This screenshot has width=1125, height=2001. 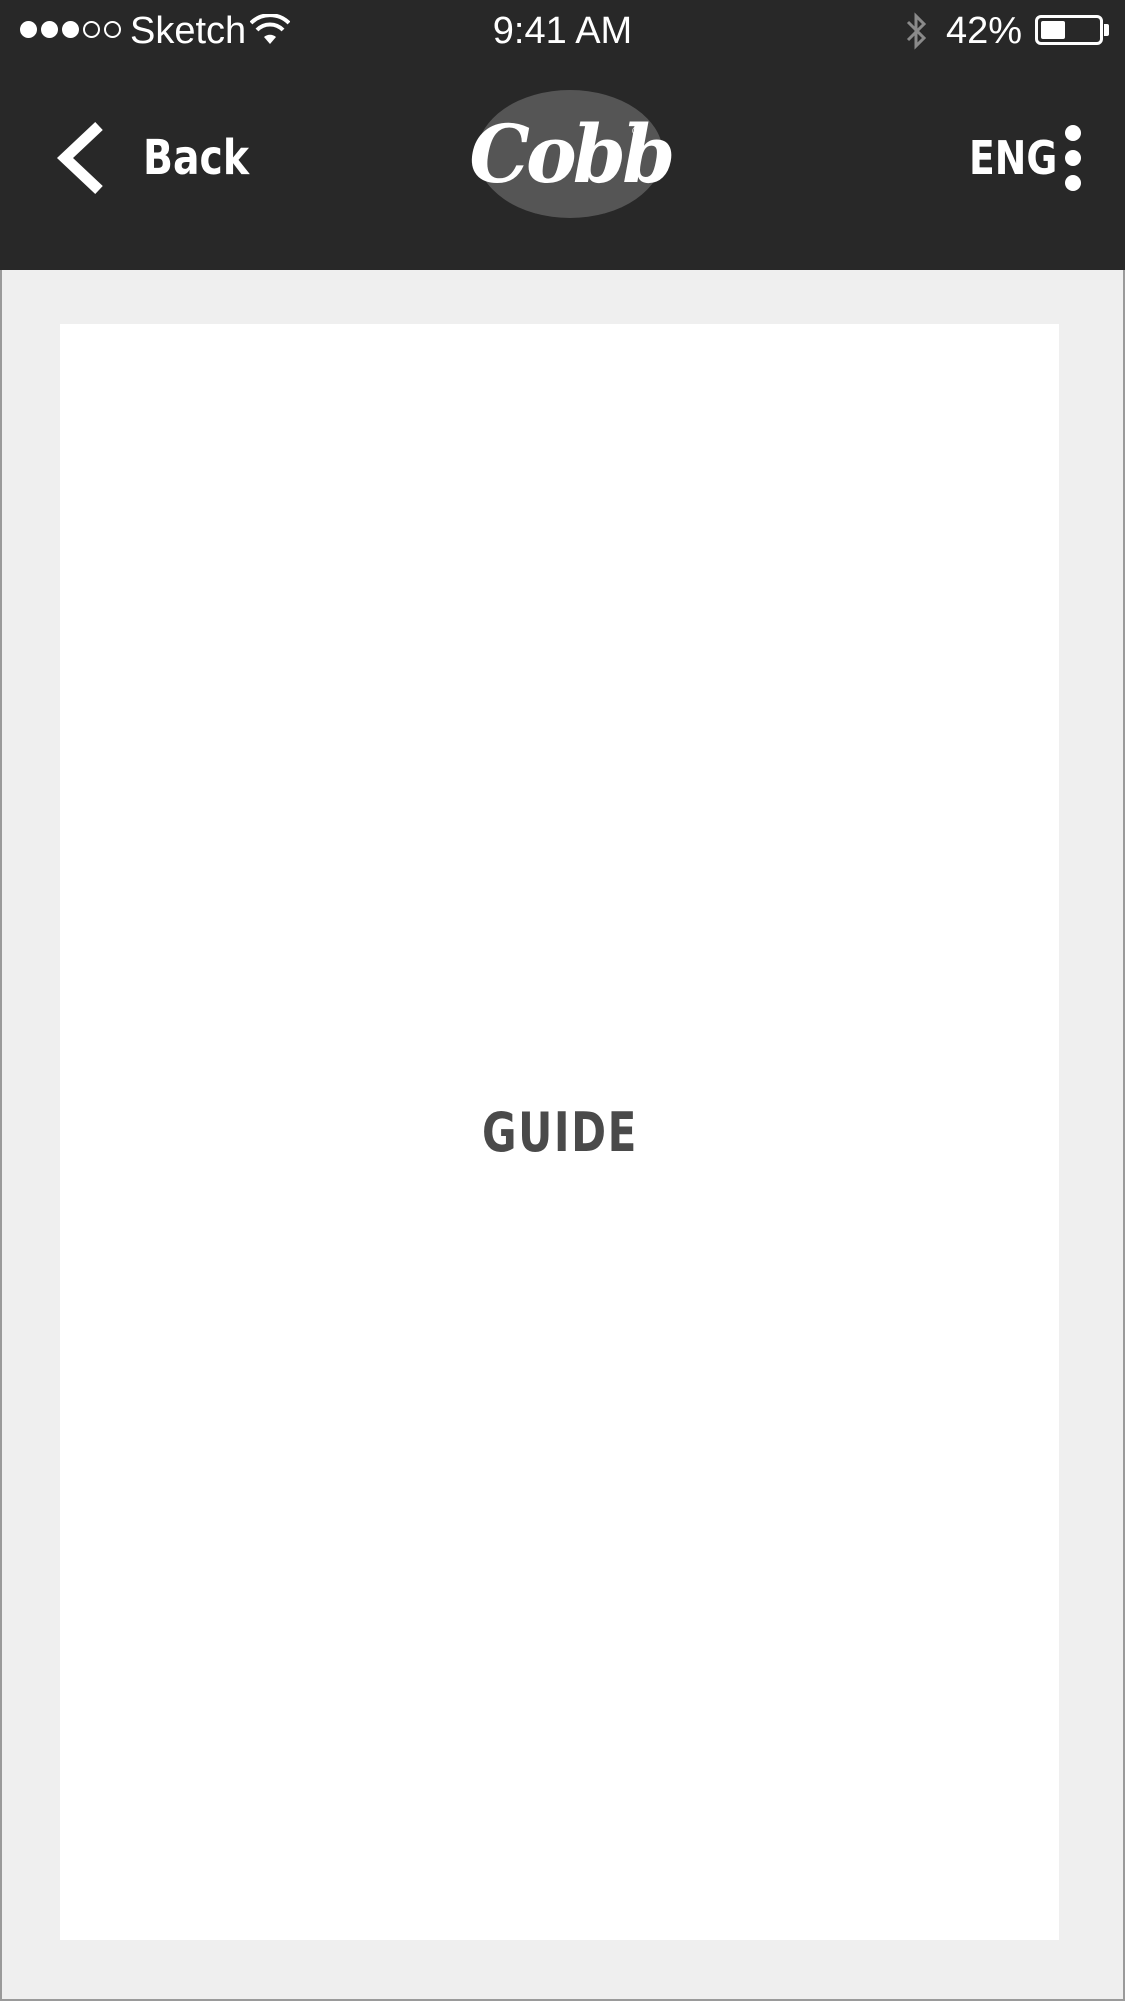 What do you see at coordinates (196, 158) in the screenshot?
I see `back-label: Back` at bounding box center [196, 158].